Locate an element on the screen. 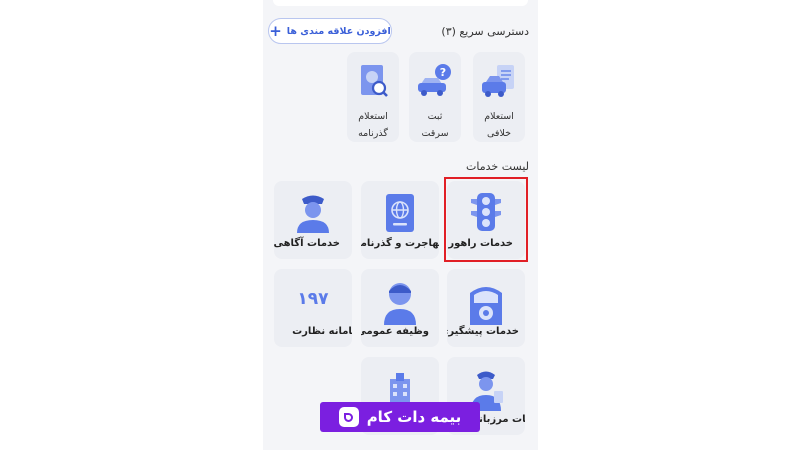  quick-item-traffic-fines: استعلام خلافی is located at coordinates (499, 97).